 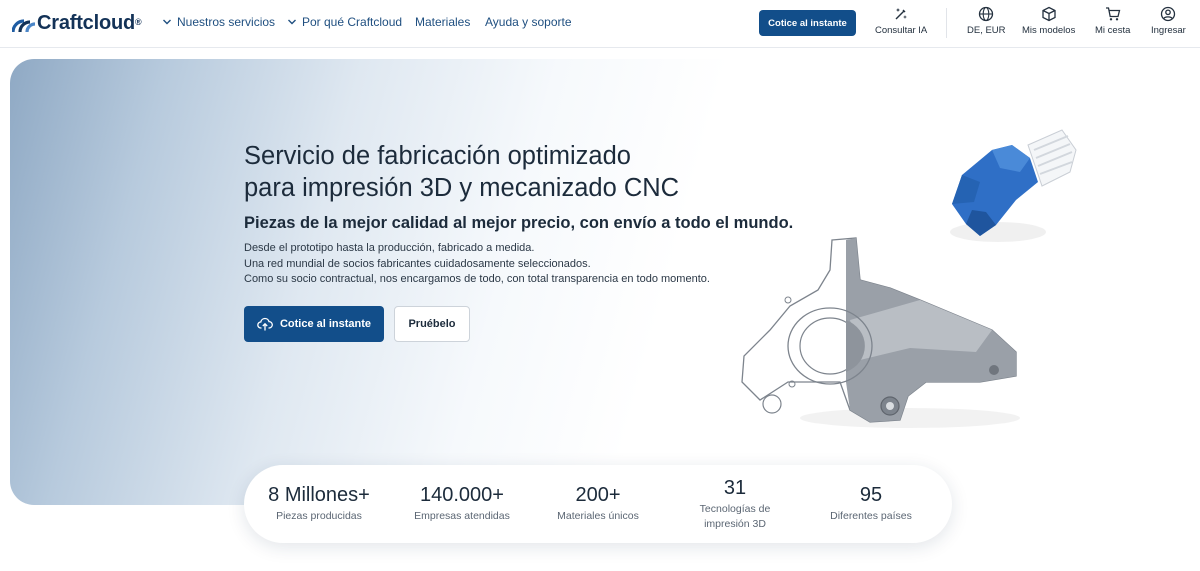 I want to click on stat-value: 31, so click(x=735, y=488).